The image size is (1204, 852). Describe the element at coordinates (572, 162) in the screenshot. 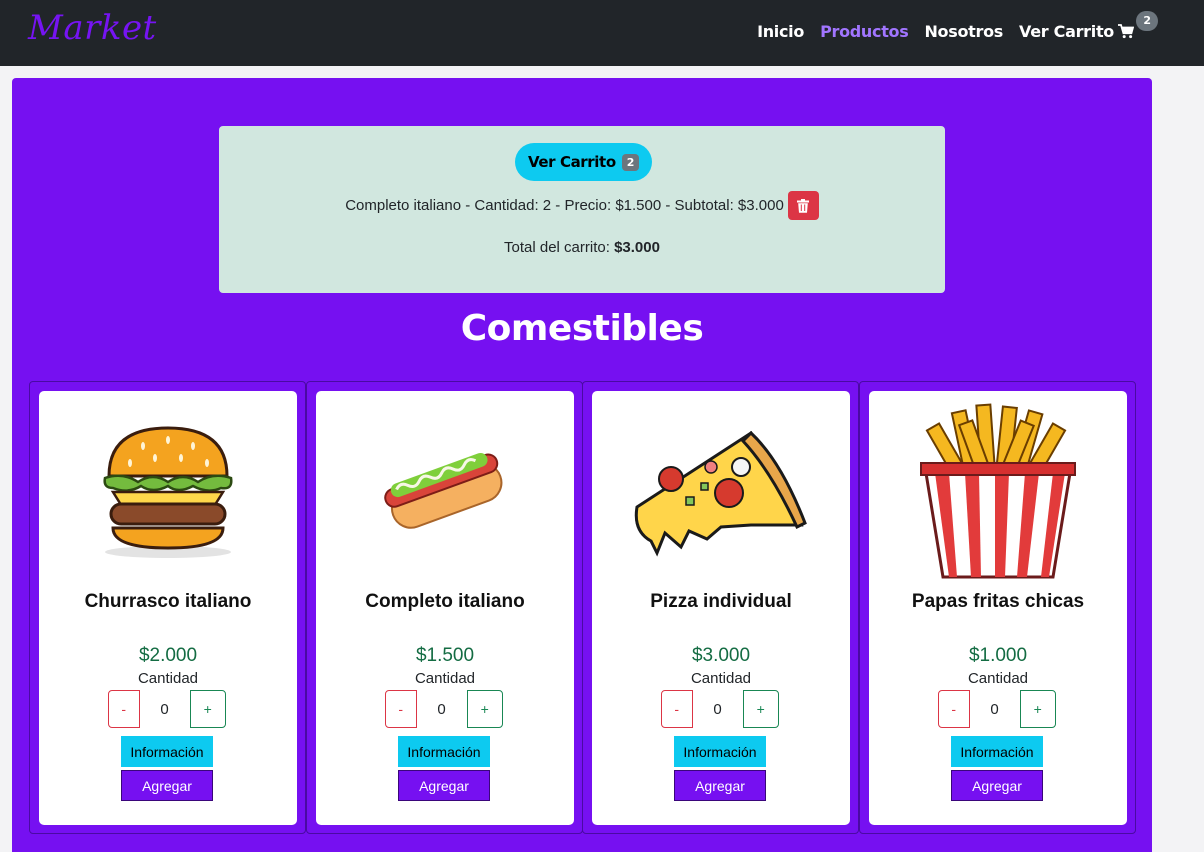

I see `view-cart-label: Ver Carrito` at that location.